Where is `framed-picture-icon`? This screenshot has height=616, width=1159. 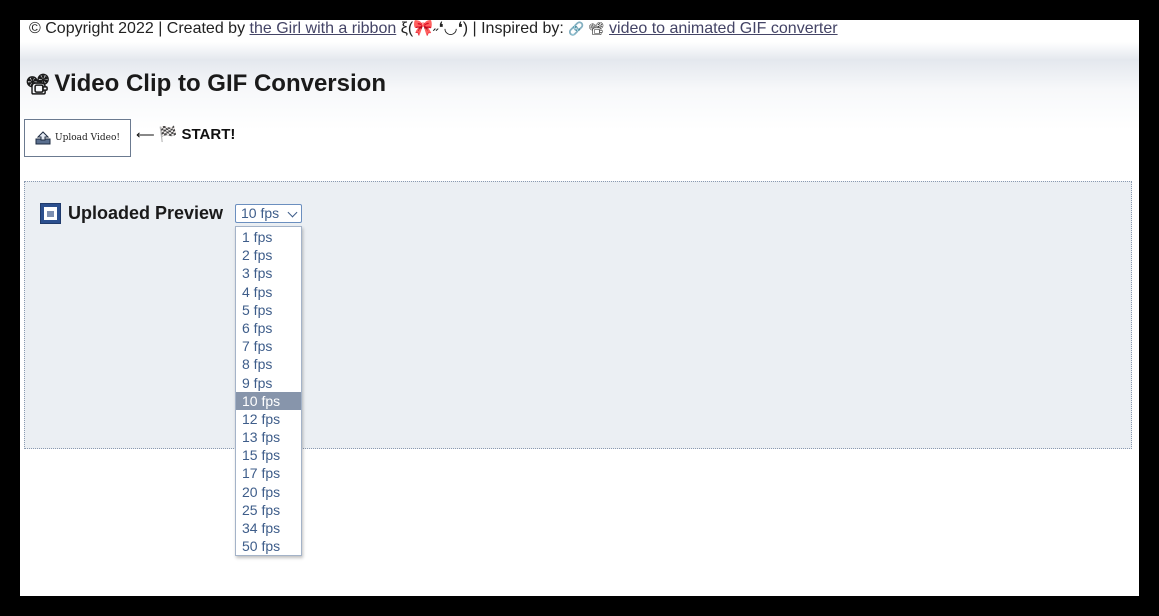
framed-picture-icon is located at coordinates (50, 213).